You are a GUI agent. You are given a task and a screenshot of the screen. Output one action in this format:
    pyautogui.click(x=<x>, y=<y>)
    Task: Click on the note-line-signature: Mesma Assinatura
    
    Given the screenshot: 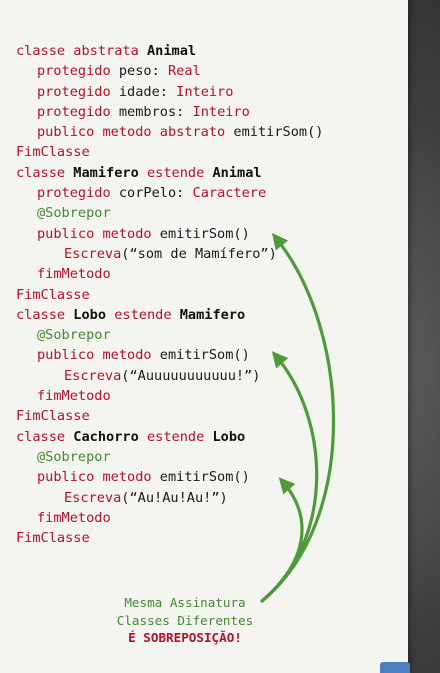 What is the action you would take?
    pyautogui.click(x=185, y=602)
    